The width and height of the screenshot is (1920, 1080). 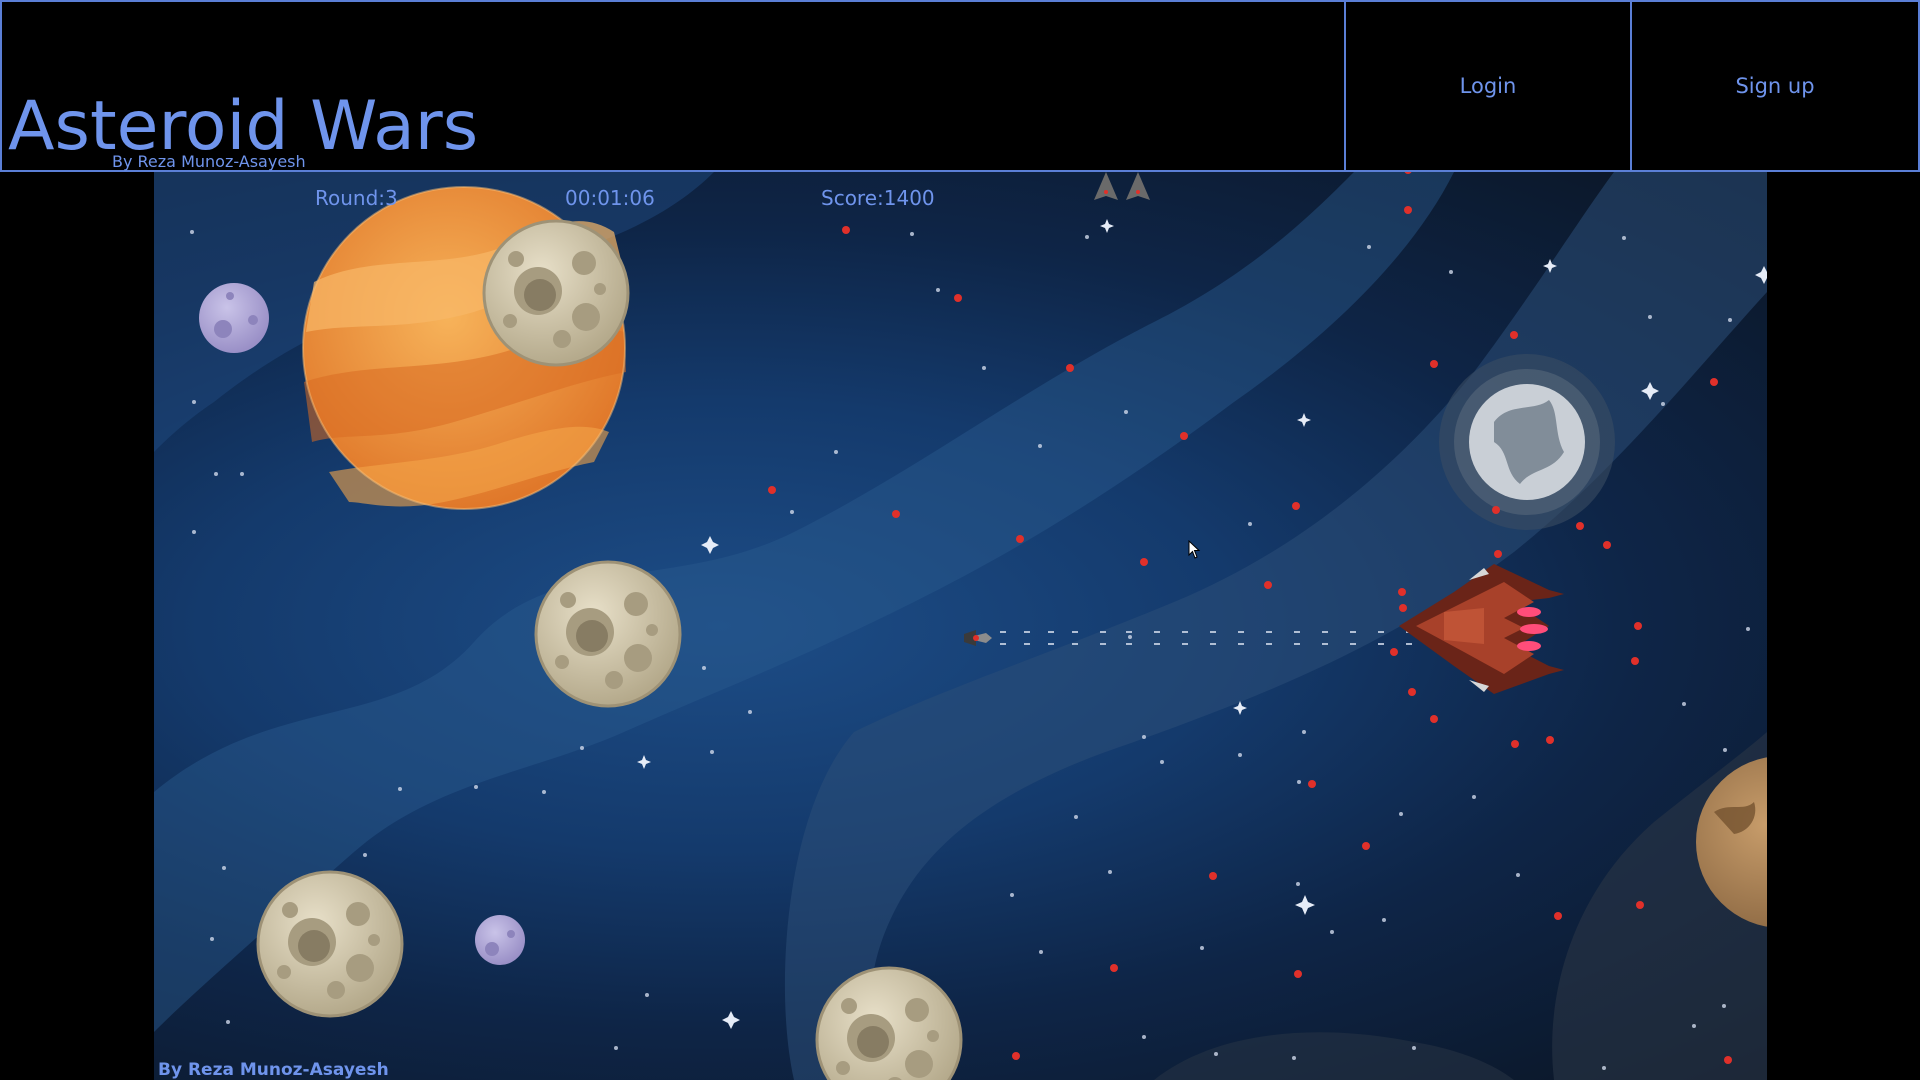 What do you see at coordinates (209, 161) in the screenshot?
I see `author-credit: By Reza Munoz-Asayesh` at bounding box center [209, 161].